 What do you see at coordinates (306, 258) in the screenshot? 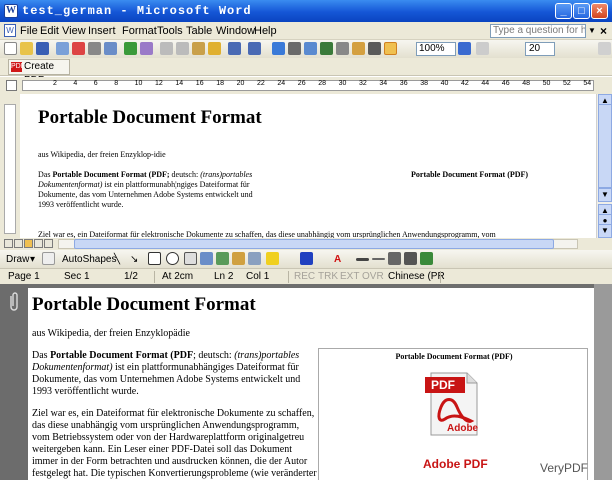
I see `line-color-icon` at bounding box center [306, 258].